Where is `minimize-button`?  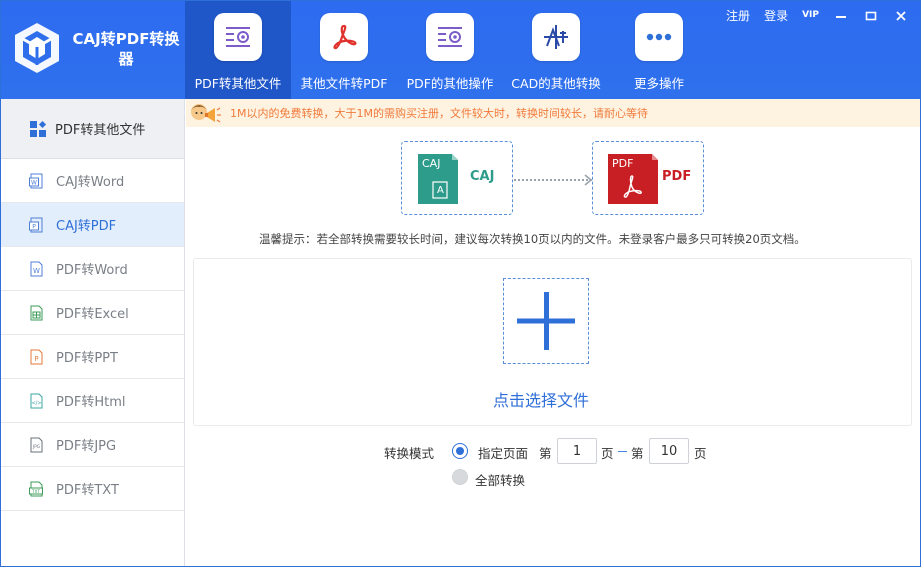
minimize-button is located at coordinates (841, 16).